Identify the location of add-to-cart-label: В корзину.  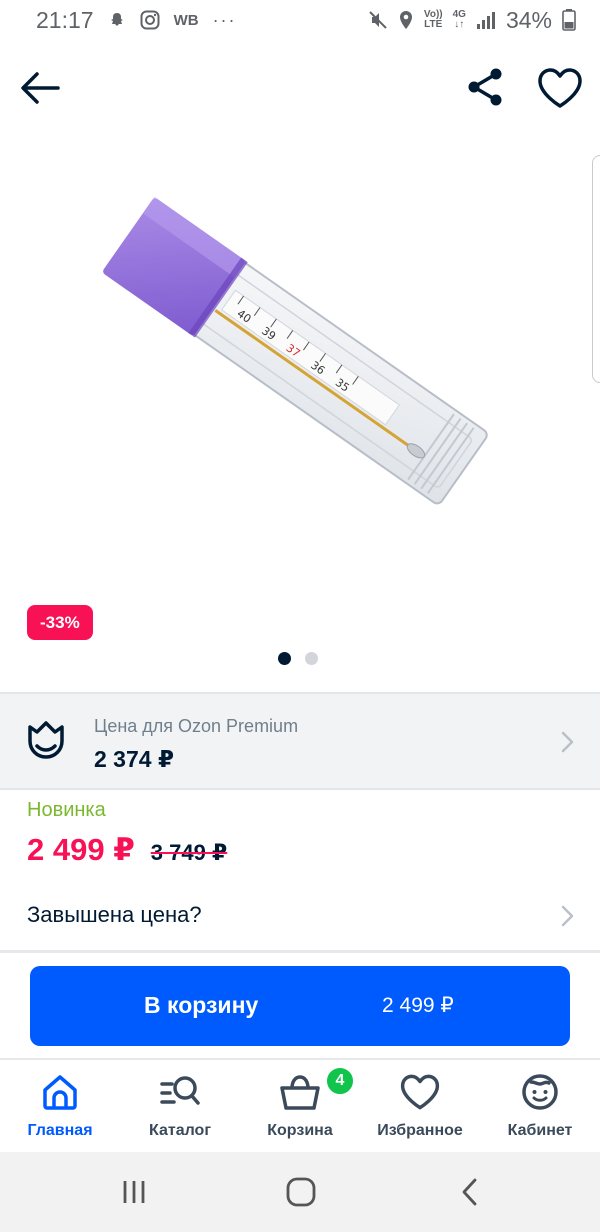
(201, 1005).